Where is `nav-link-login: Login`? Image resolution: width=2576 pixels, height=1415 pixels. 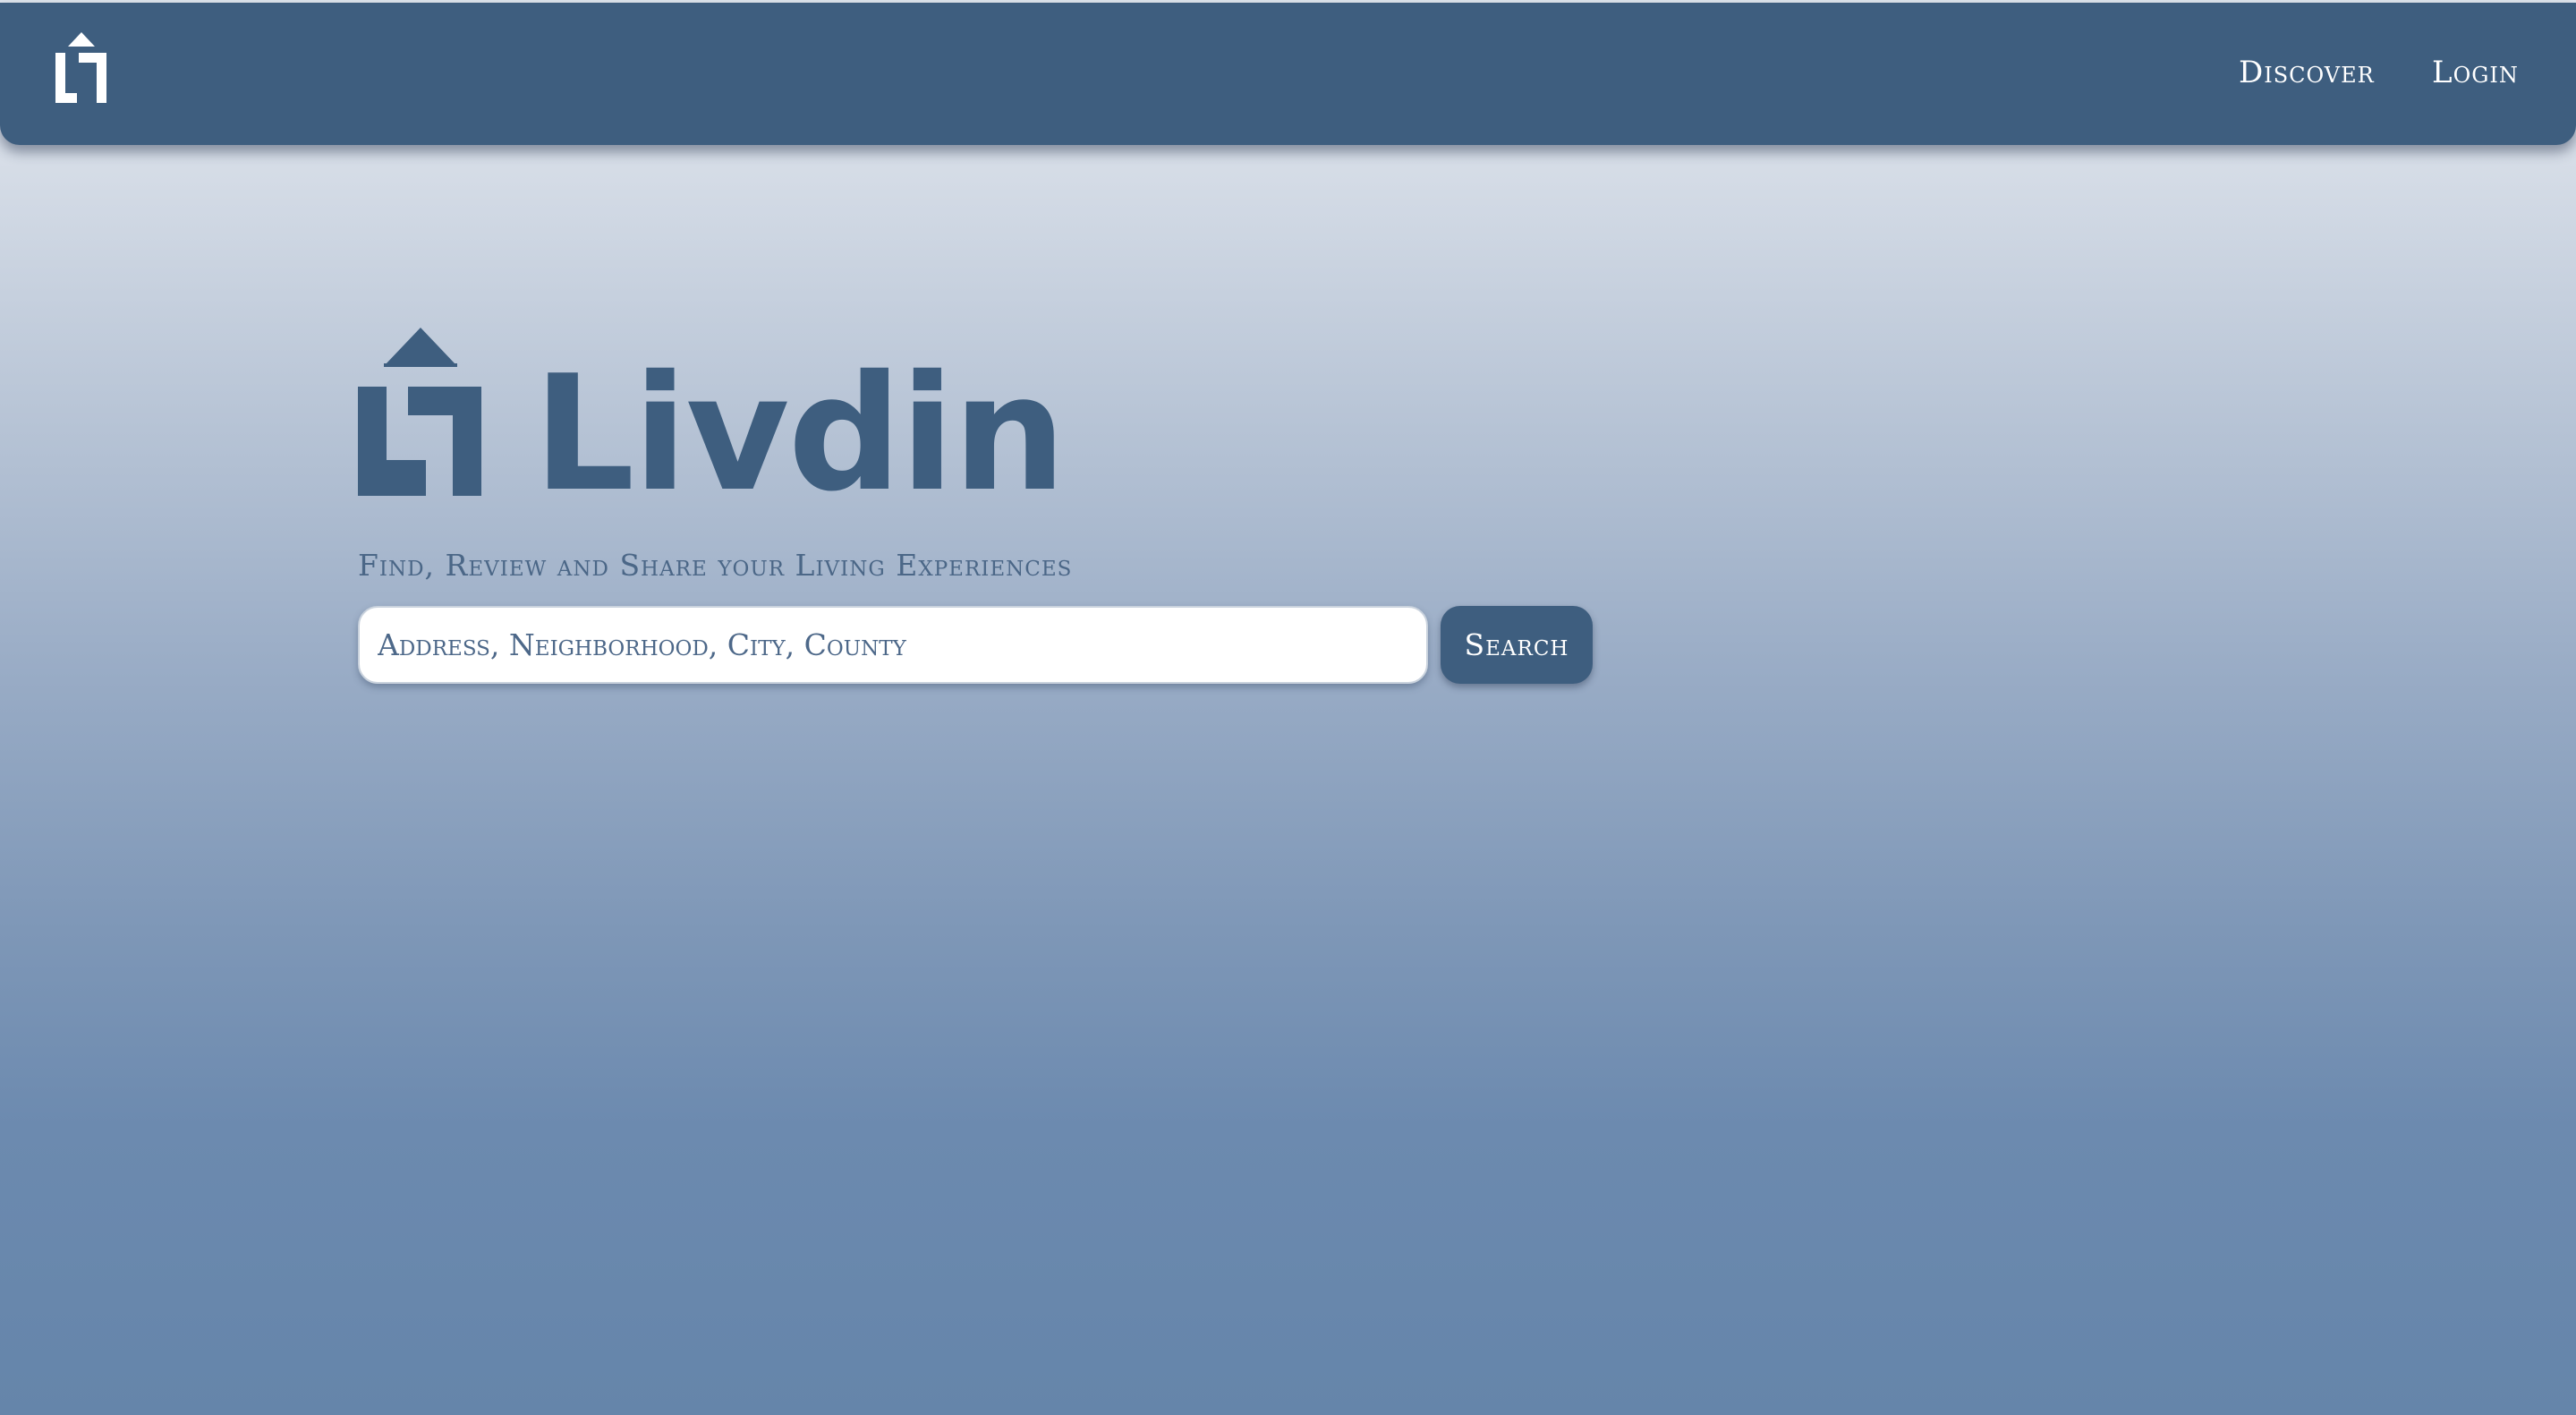
nav-link-login: Login is located at coordinates (2475, 72).